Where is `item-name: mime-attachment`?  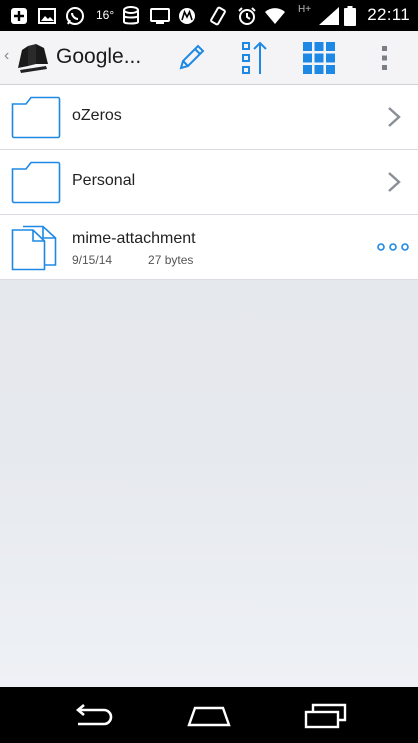 item-name: mime-attachment is located at coordinates (134, 238).